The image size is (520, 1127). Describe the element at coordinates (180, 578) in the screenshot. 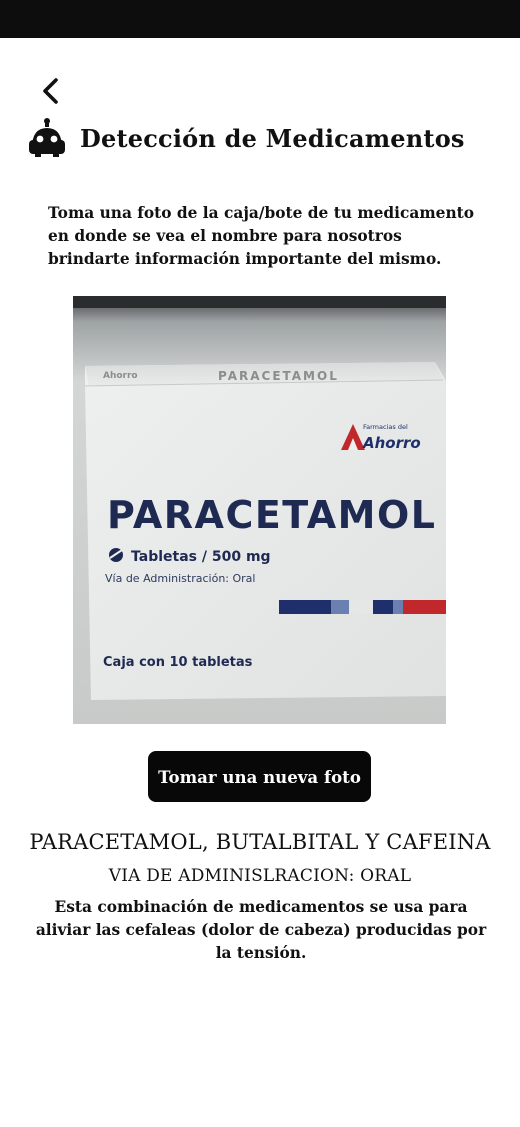

I see `box-route: Vía de Administración: Oral` at that location.